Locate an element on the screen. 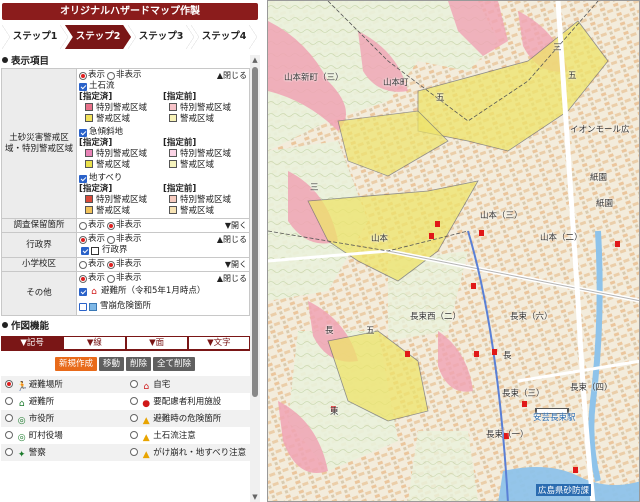 This screenshot has width=640, height=502. admin-label: 行政界 is located at coordinates (39, 245).